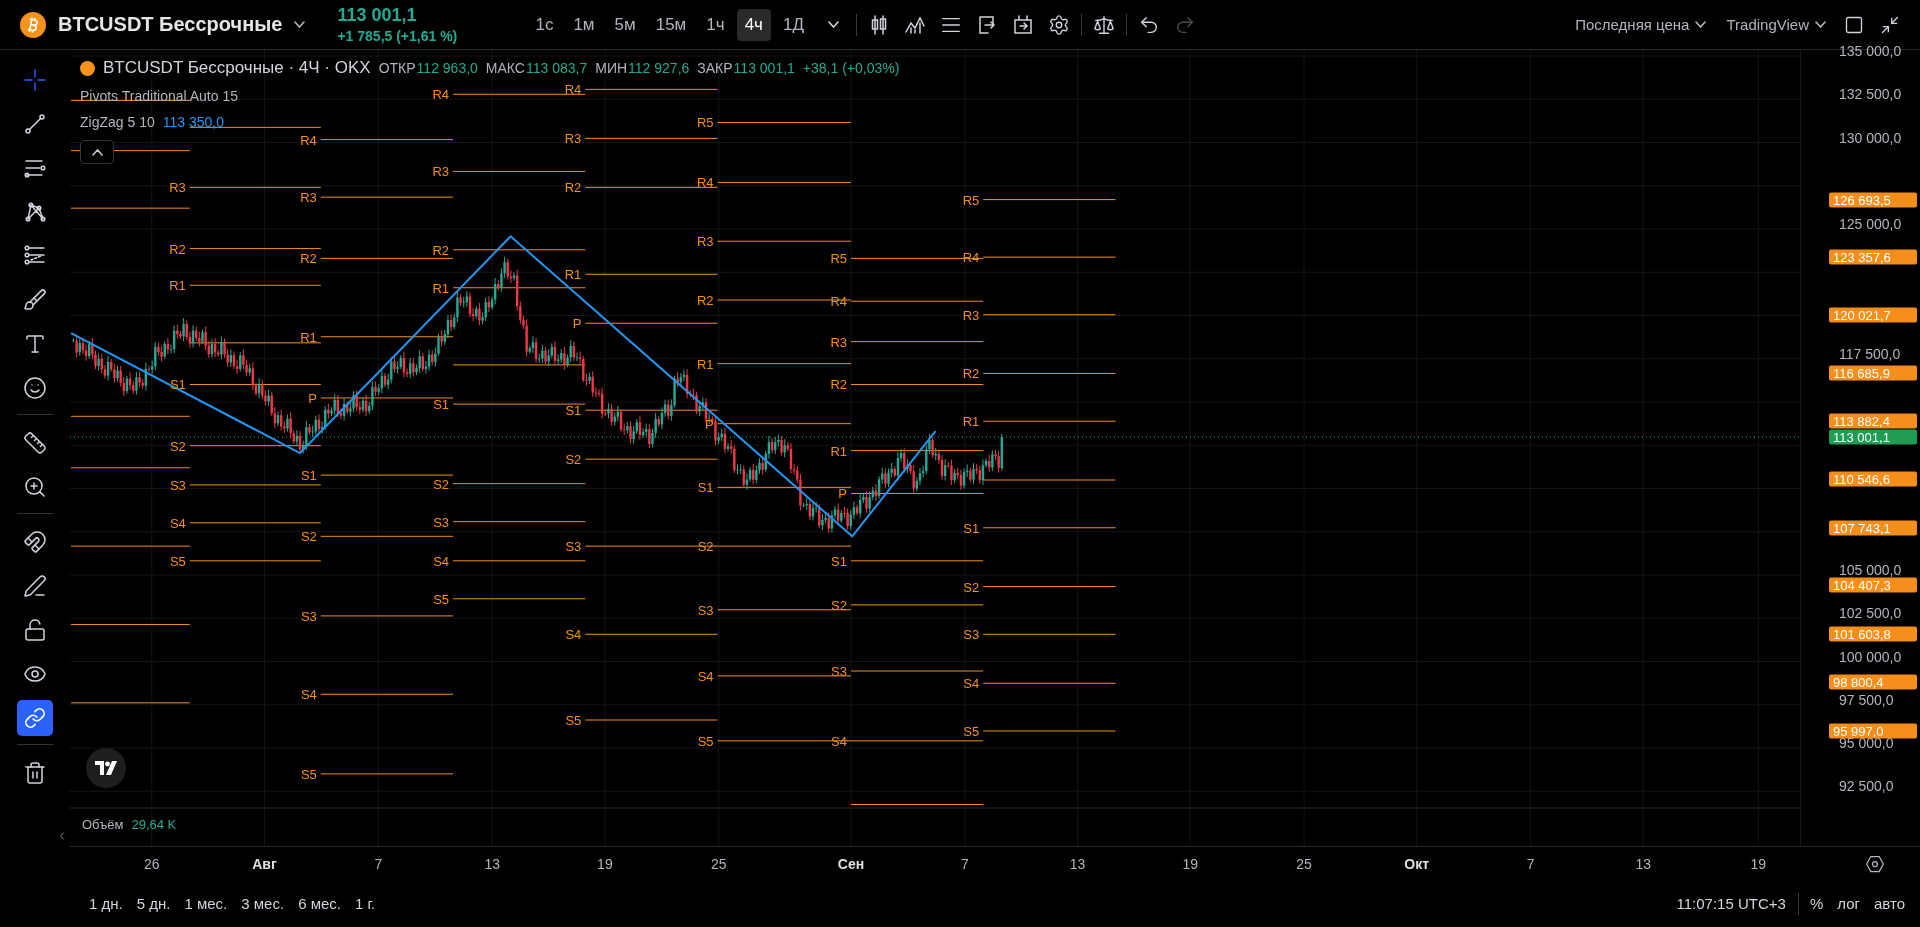 The image size is (1920, 927). What do you see at coordinates (193, 122) in the screenshot?
I see `indicator-value: 113 350,0` at bounding box center [193, 122].